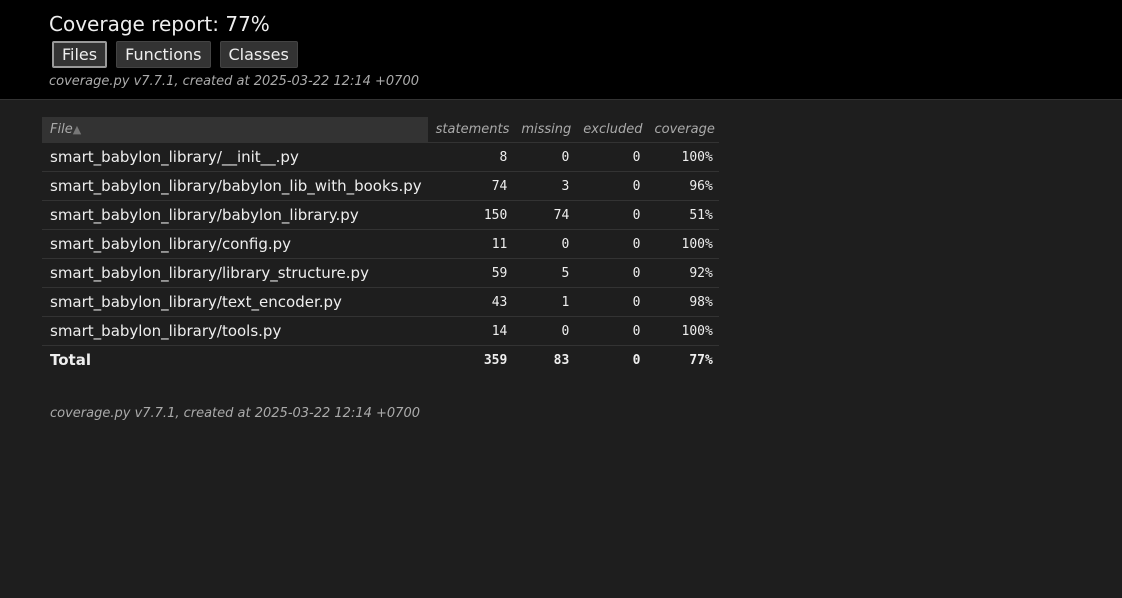 Image resolution: width=1122 pixels, height=598 pixels. I want to click on missing-cell: 1, so click(544, 302).